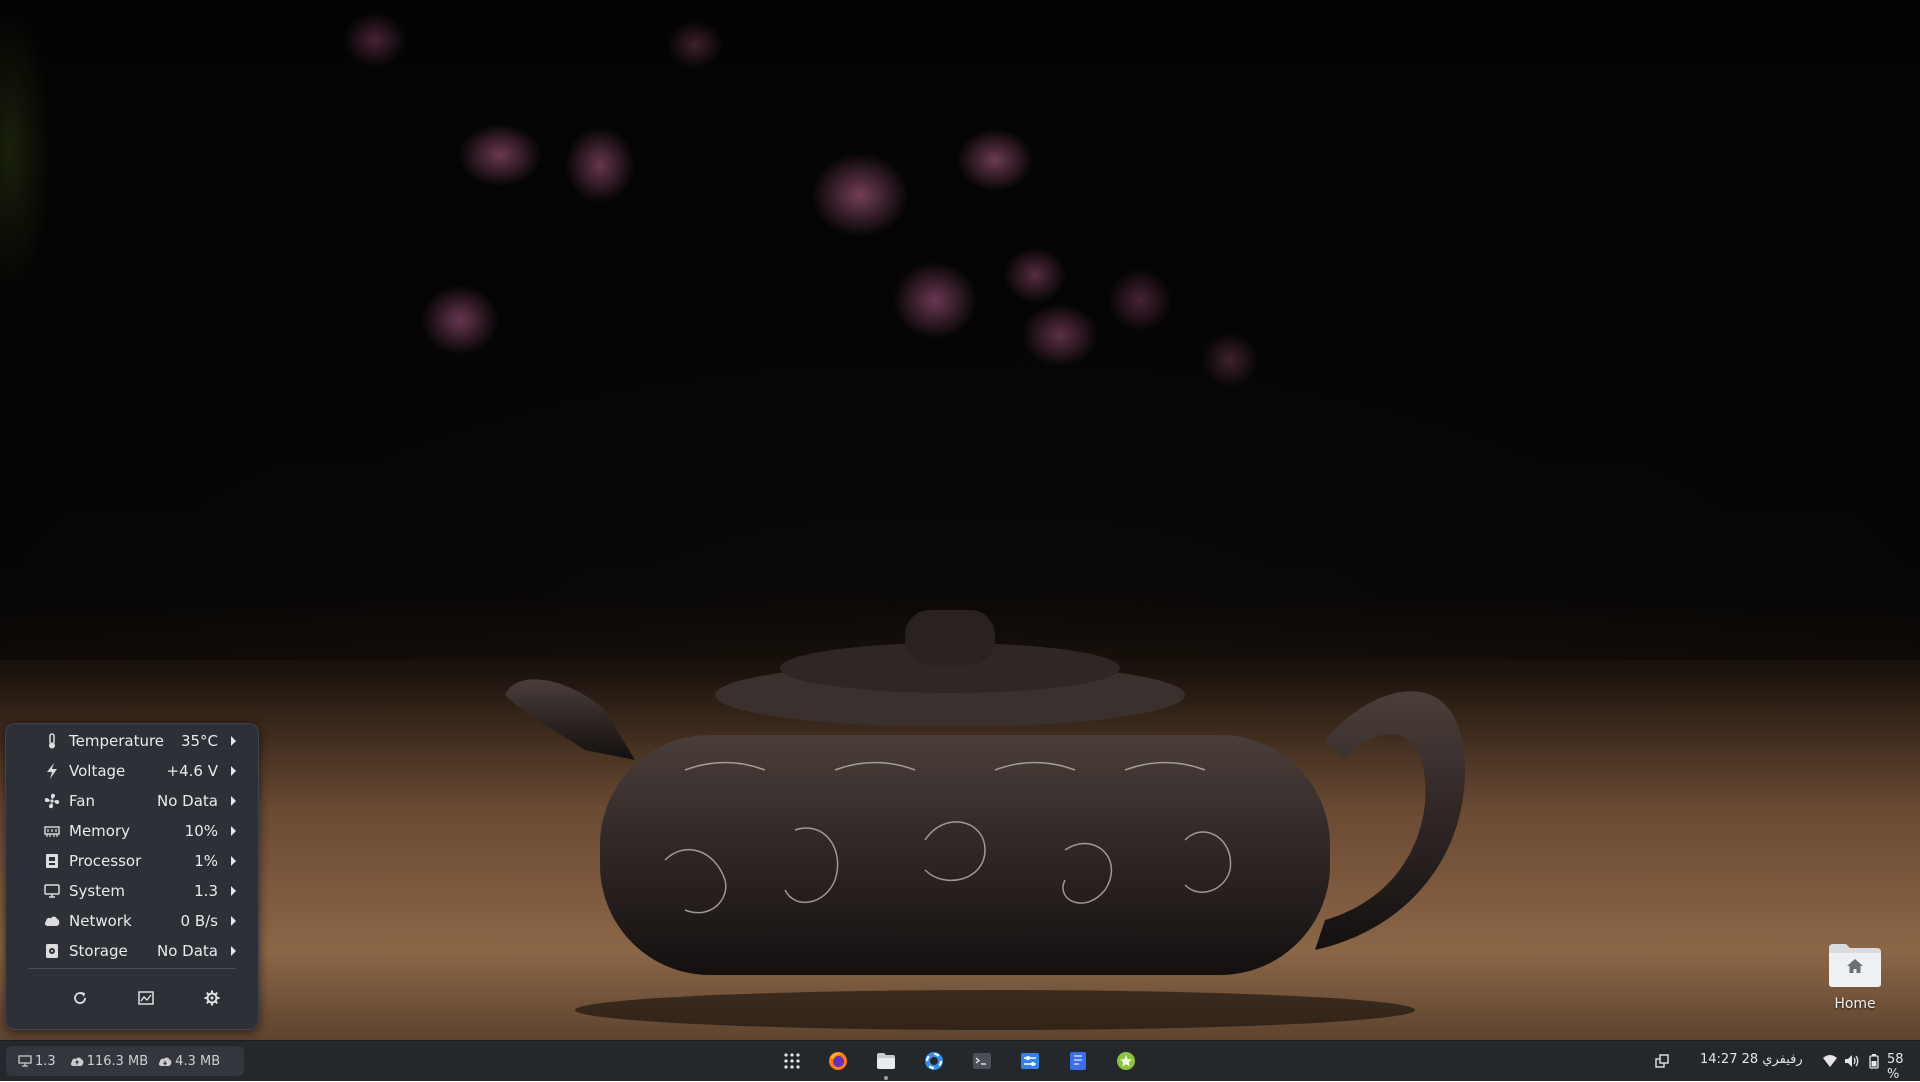 The image size is (1920, 1082). I want to click on menu-label: Memory, so click(100, 831).